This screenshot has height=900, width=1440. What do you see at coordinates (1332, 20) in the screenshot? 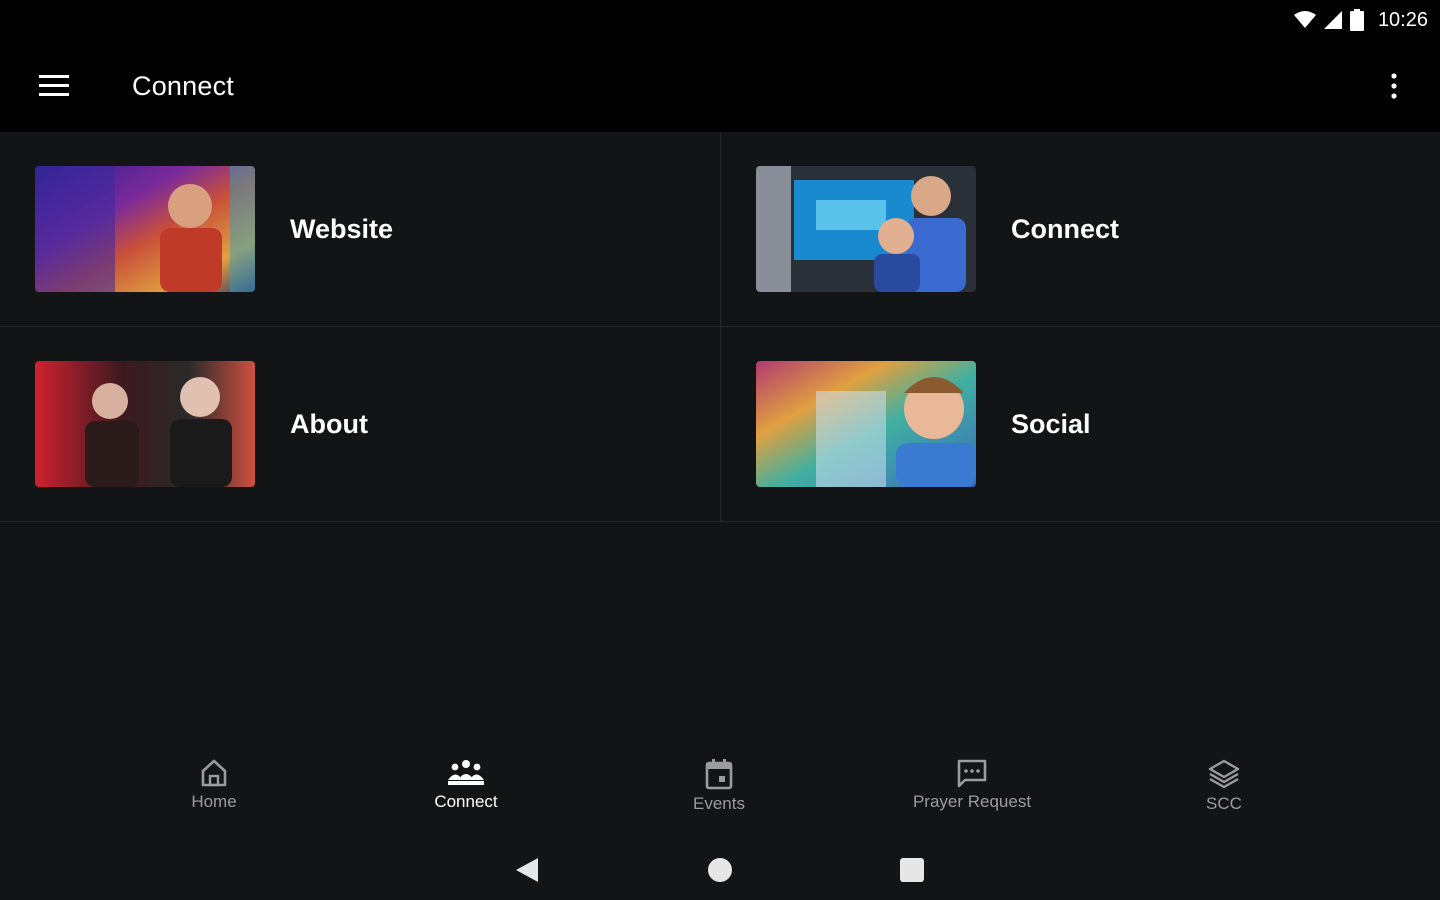
I see `cell-signal-icon` at bounding box center [1332, 20].